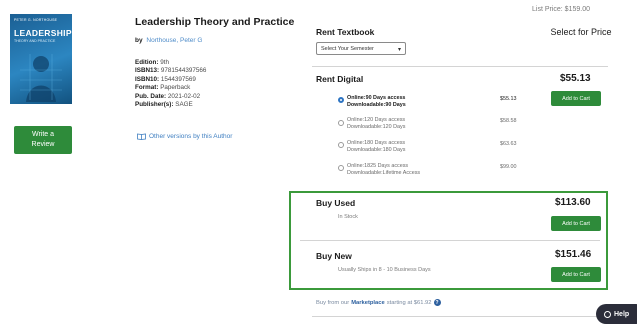 The width and height of the screenshot is (637, 324). Describe the element at coordinates (376, 143) in the screenshot. I see `option-line1: Online:180 Days access` at that location.